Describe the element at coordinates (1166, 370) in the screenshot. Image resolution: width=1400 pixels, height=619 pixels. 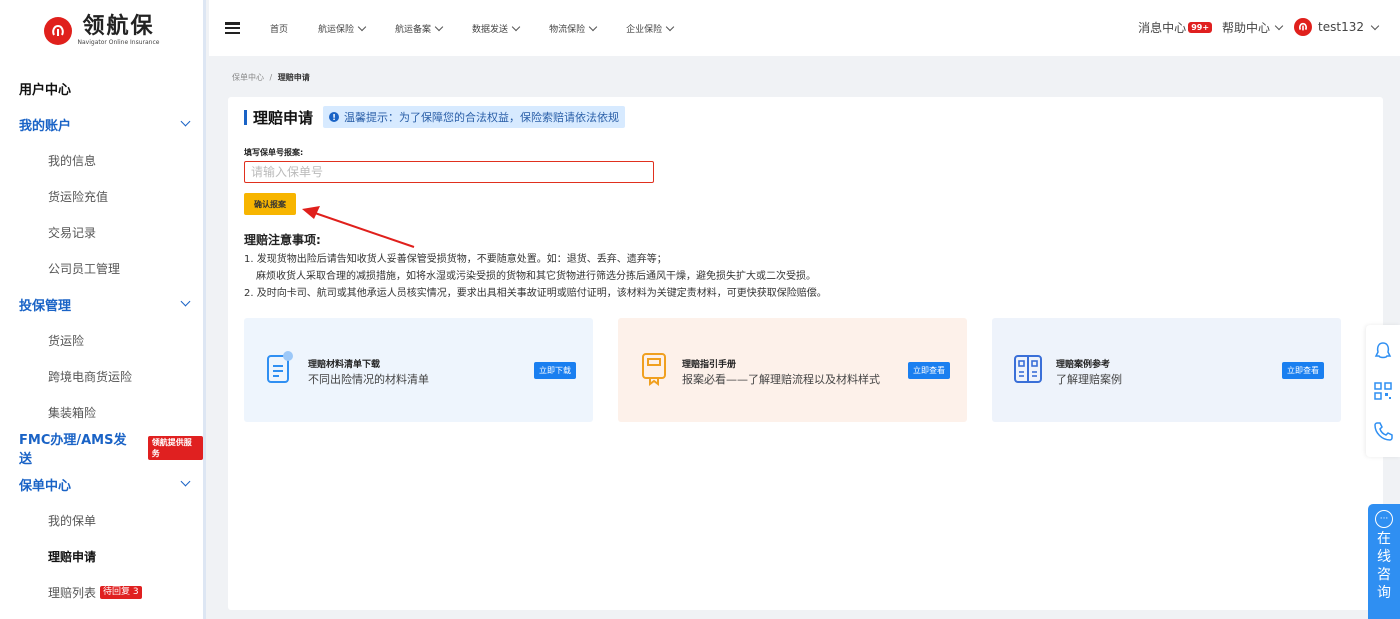
I see `card-case-reference: 理赔案例参考 了解理赔案例 立即查看` at that location.